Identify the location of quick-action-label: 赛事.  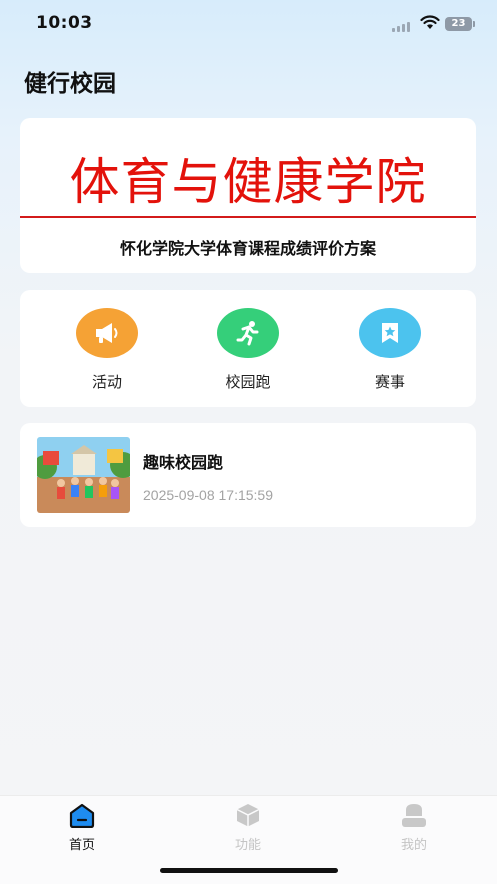
(389, 382).